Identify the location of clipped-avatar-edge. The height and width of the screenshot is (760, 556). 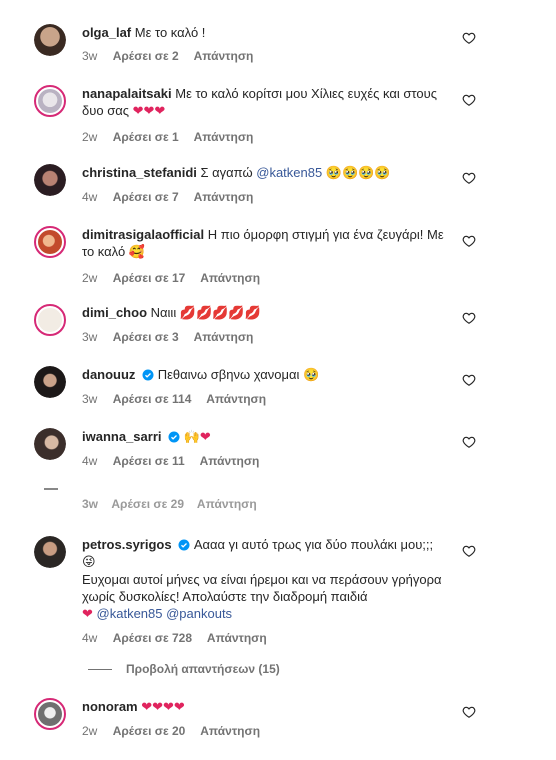
(51, 489).